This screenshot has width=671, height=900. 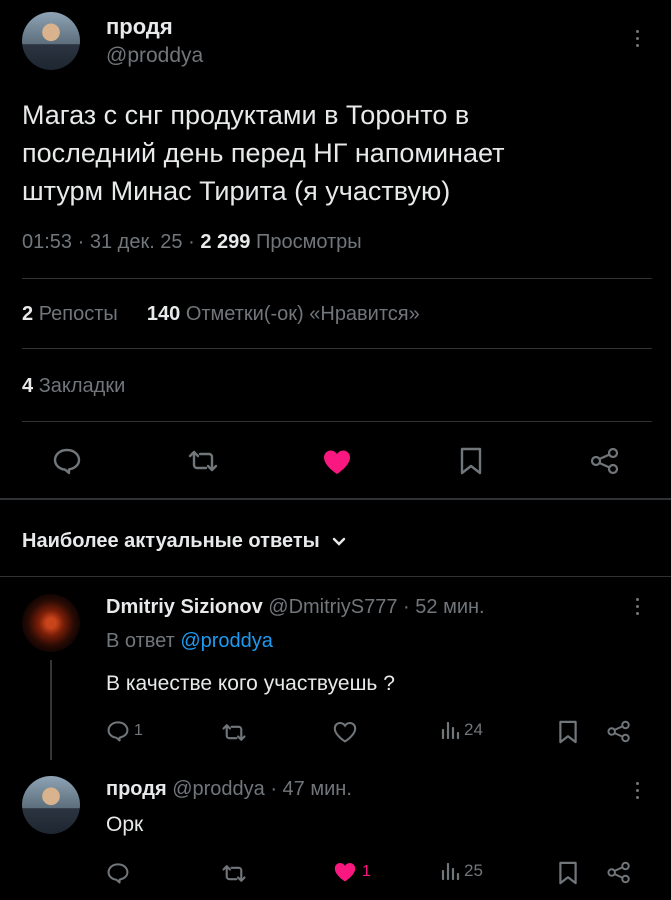 What do you see at coordinates (136, 789) in the screenshot?
I see `reply-author-name: продя` at bounding box center [136, 789].